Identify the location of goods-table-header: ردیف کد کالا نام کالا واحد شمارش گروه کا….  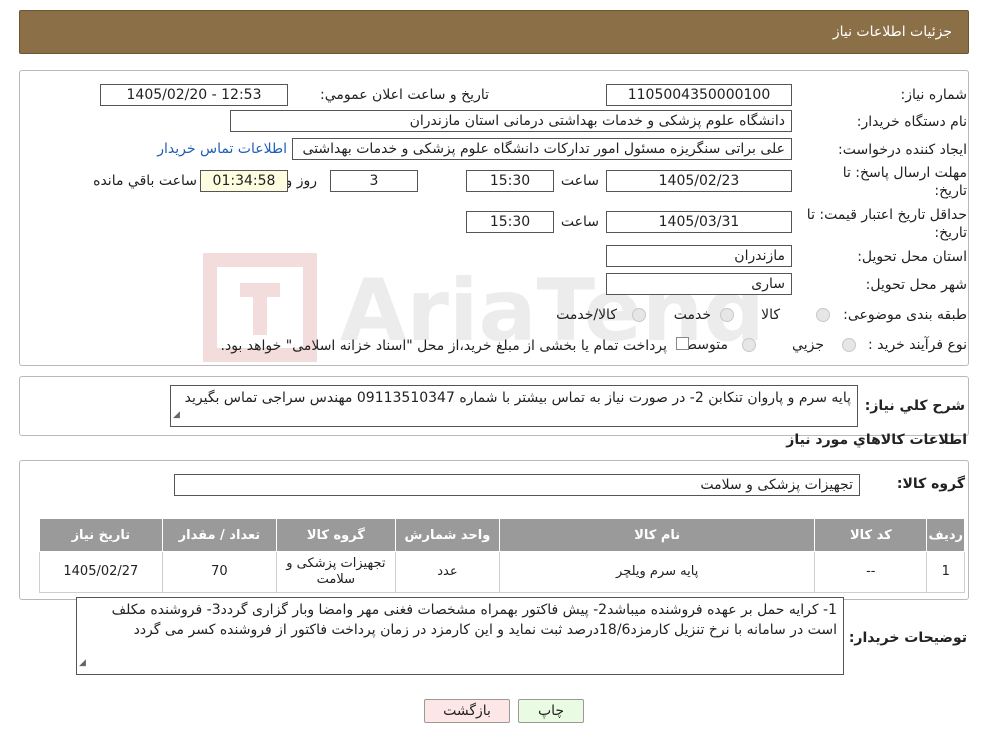
(502, 535).